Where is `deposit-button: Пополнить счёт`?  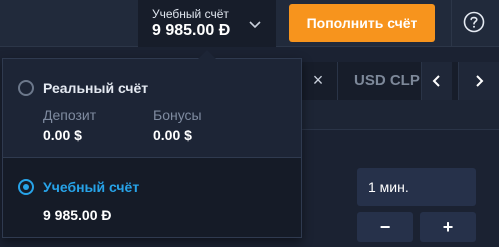
deposit-button: Пополнить счёт is located at coordinates (362, 23).